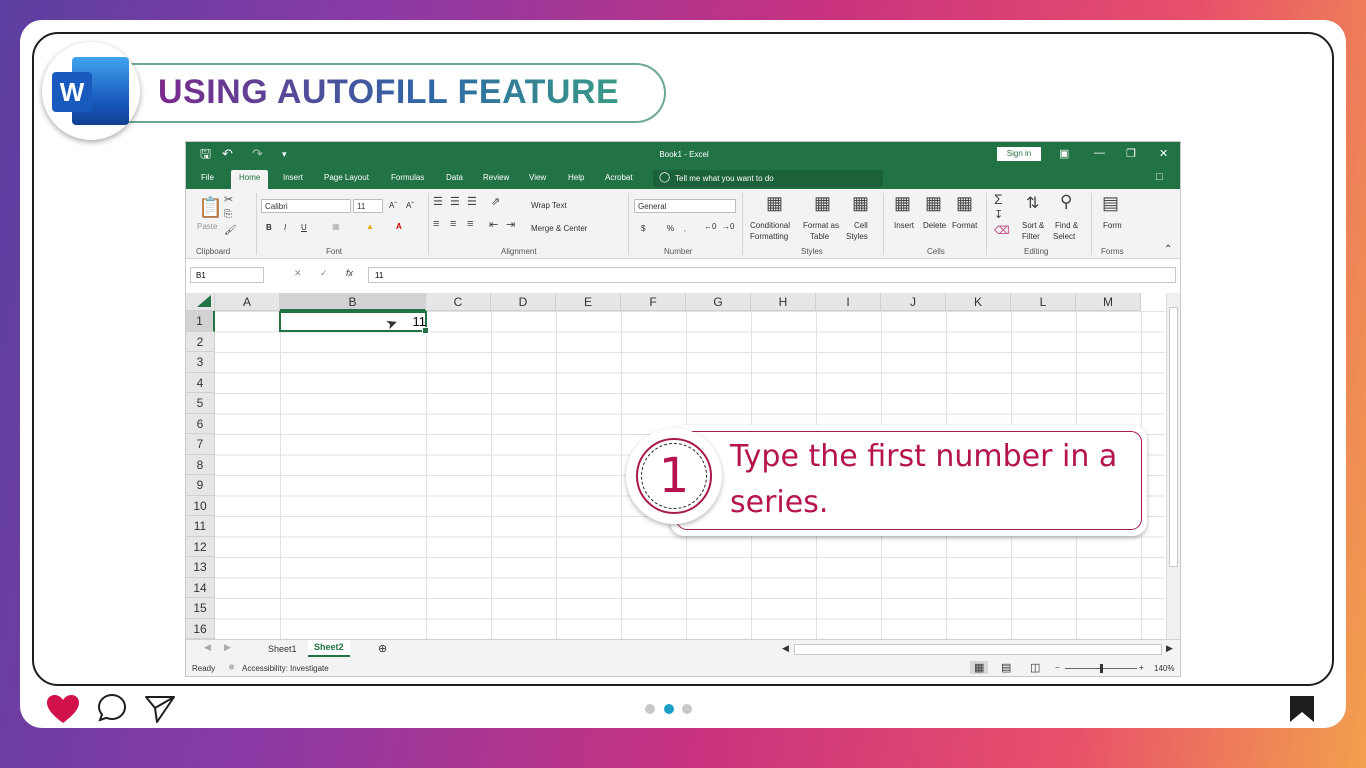 Image resolution: width=1366 pixels, height=768 pixels. What do you see at coordinates (857, 237) in the screenshot?
I see `cell-styles-label: Styles` at bounding box center [857, 237].